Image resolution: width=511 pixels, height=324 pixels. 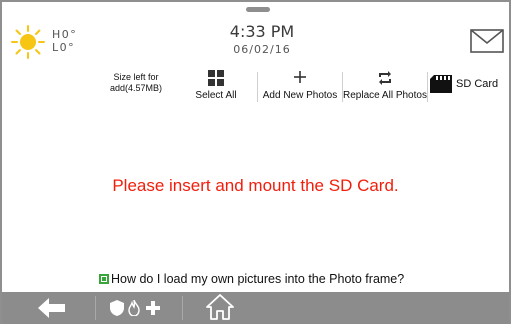 I want to click on replace-icon, so click(x=385, y=78).